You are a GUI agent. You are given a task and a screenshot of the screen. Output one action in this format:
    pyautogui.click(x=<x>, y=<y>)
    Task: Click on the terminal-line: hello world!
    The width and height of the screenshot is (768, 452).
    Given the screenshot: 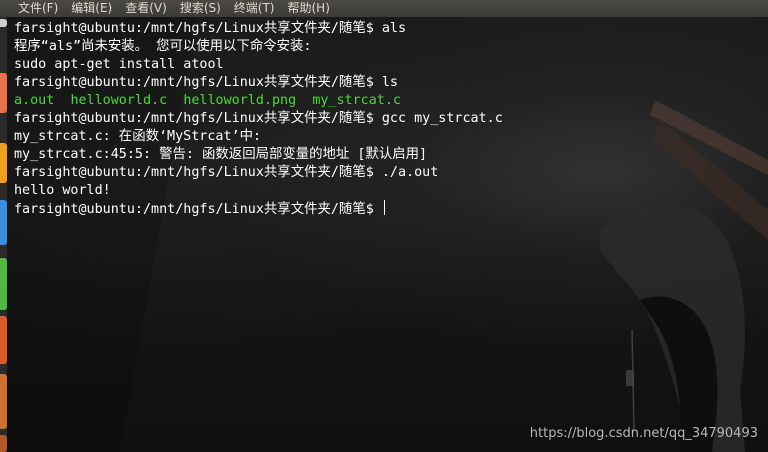 What is the action you would take?
    pyautogui.click(x=258, y=191)
    